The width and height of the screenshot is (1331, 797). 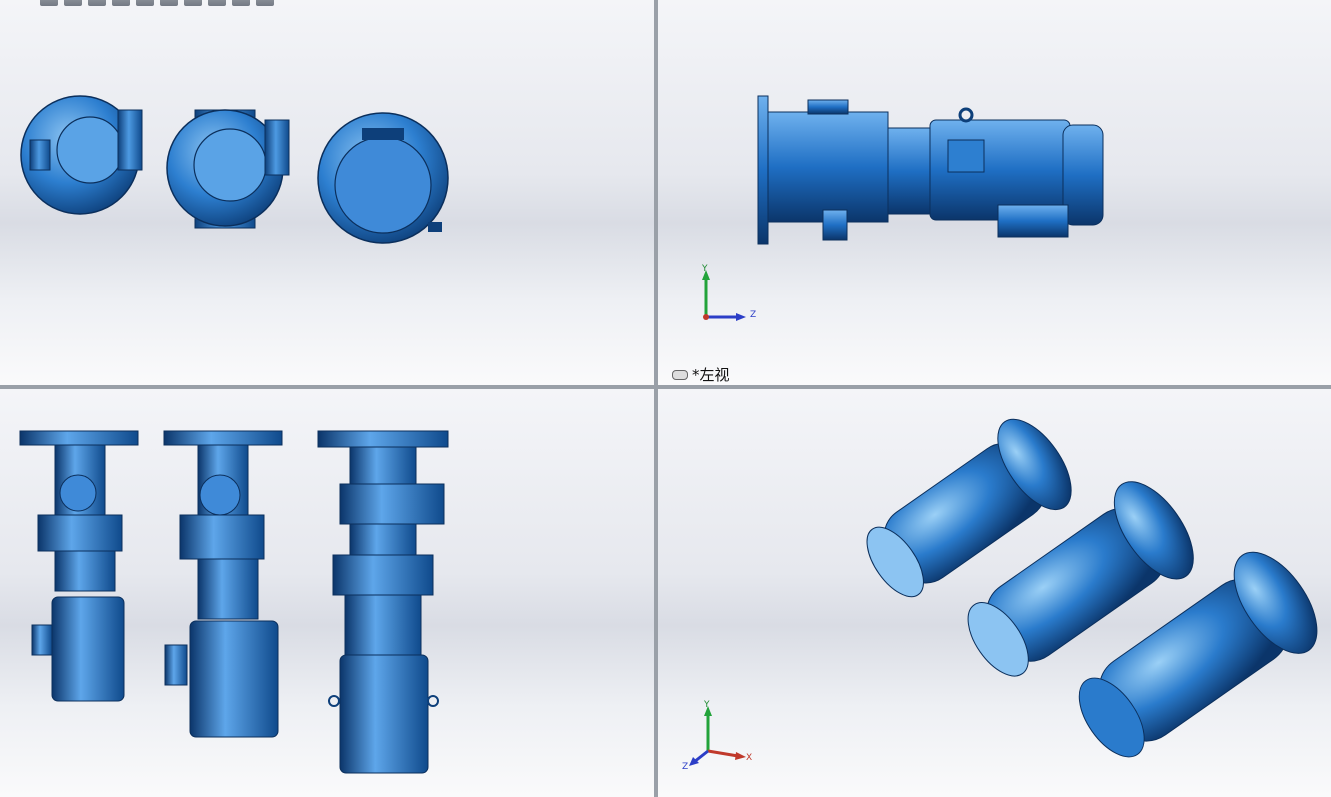 I want to click on triad-iso-x-label: X, so click(x=749, y=758).